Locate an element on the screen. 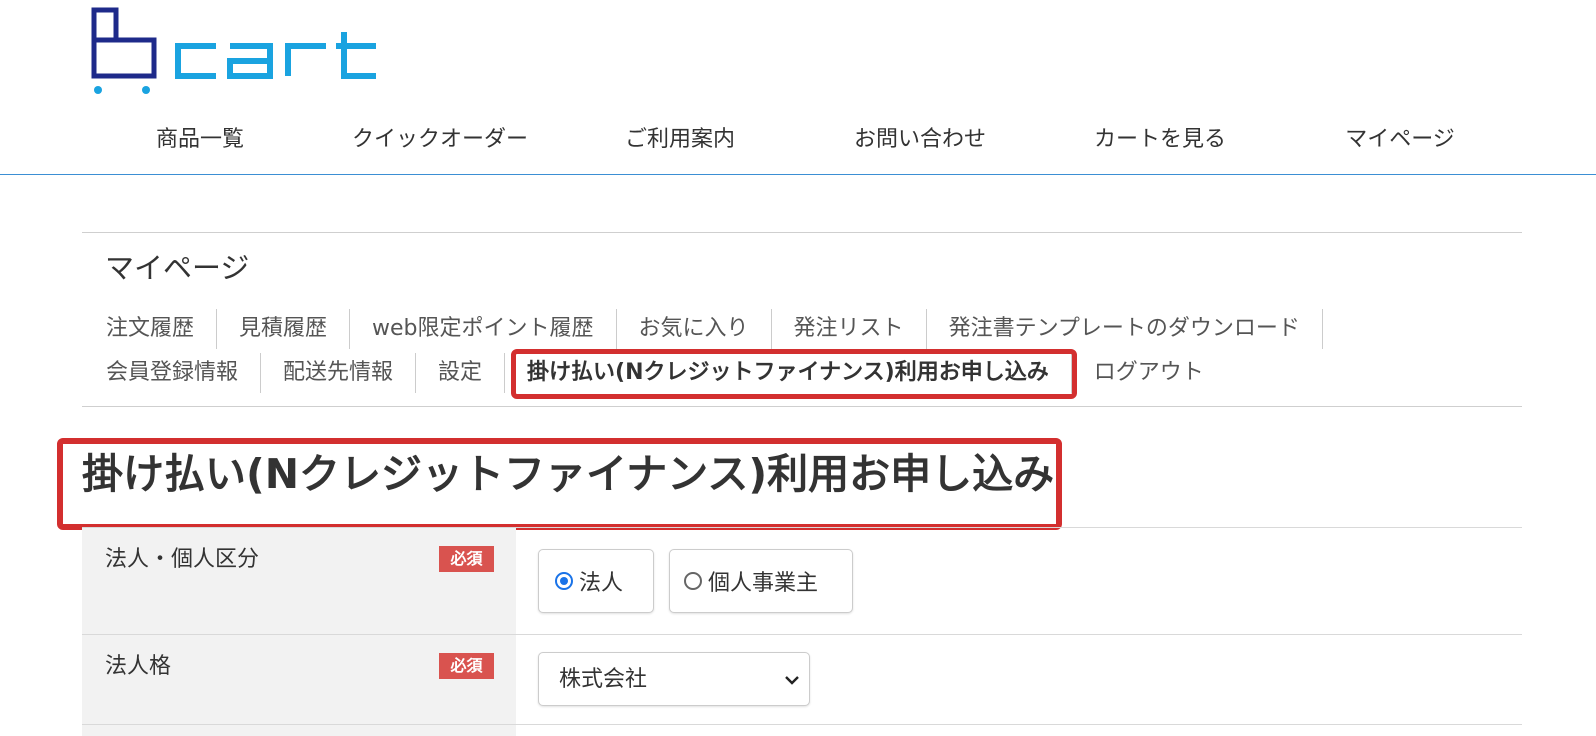  mypage-bottom-divider is located at coordinates (802, 406).